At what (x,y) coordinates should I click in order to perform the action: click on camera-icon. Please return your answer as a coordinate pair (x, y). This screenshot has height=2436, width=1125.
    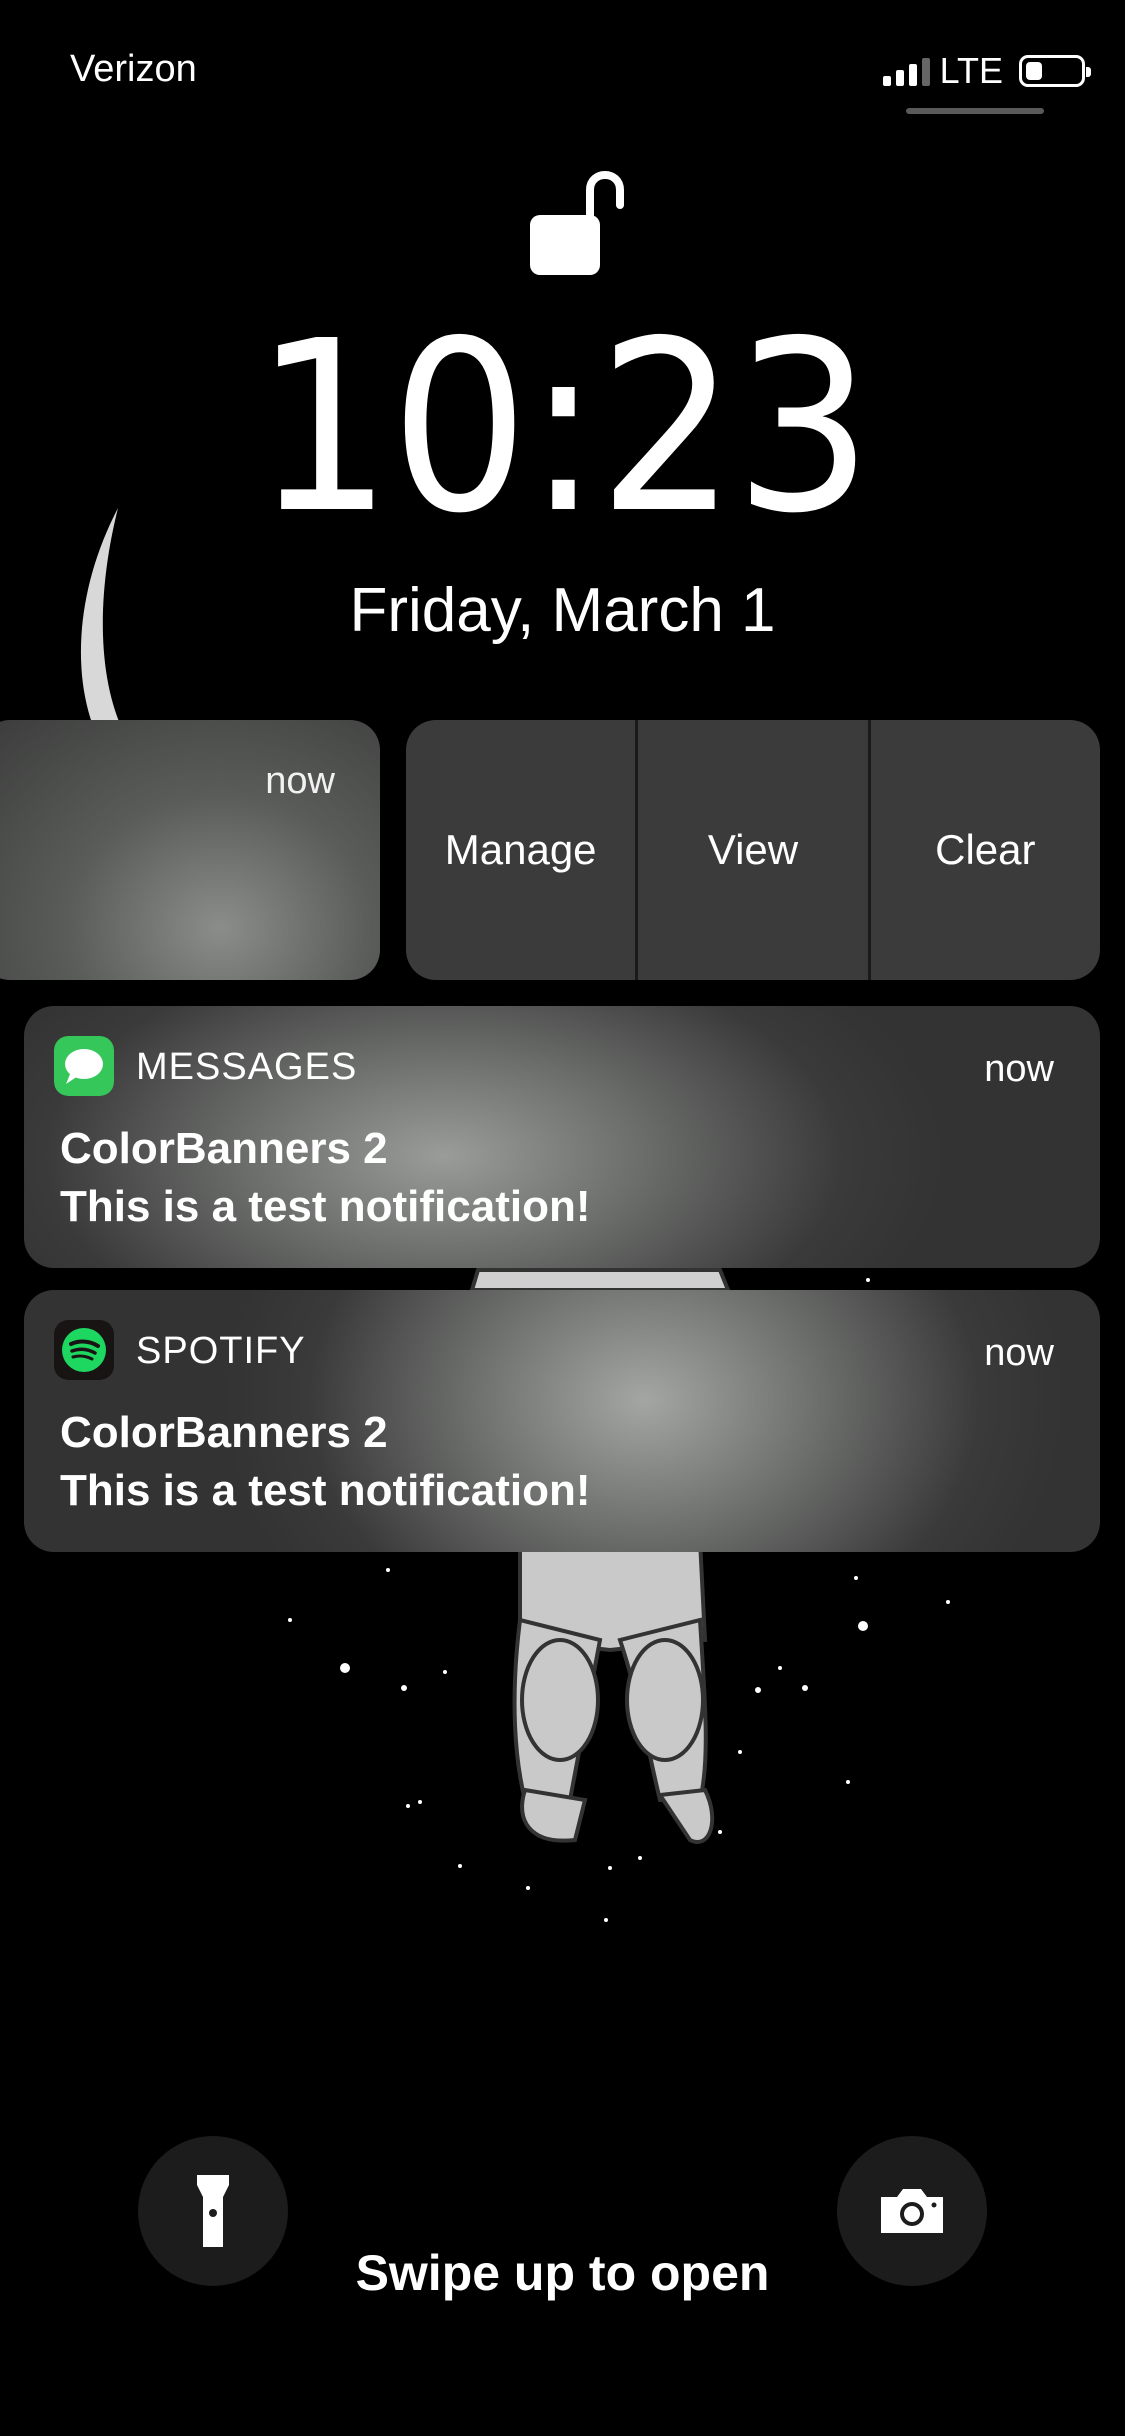
    Looking at the image, I should click on (912, 2211).